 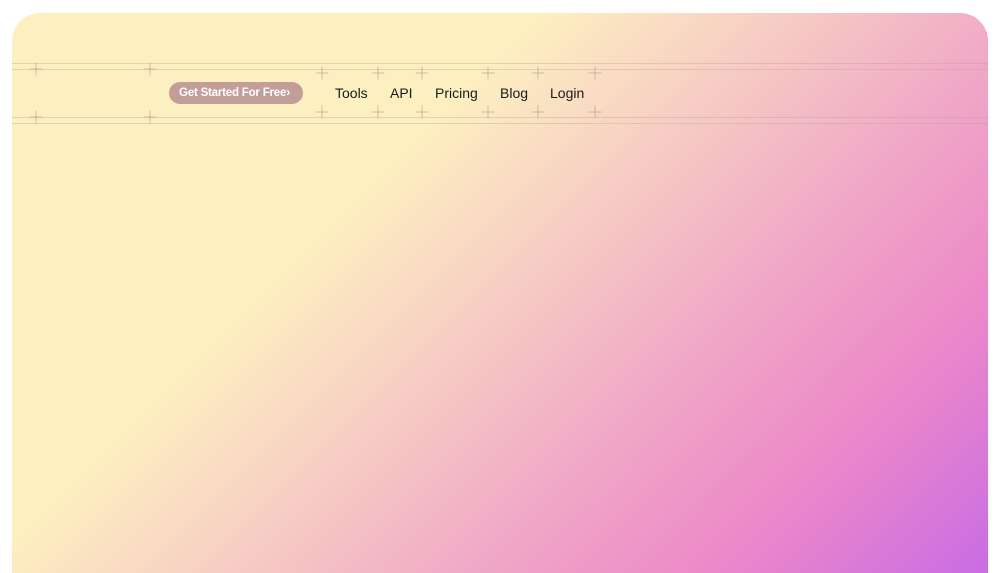 I want to click on nav-link-tools: Tools, so click(x=351, y=93).